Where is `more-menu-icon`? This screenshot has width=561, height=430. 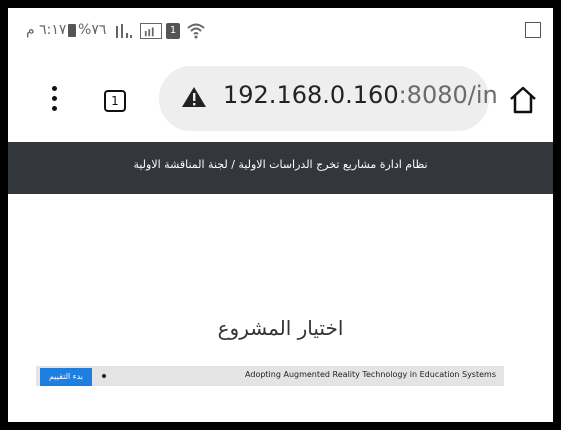 more-menu-icon is located at coordinates (55, 100).